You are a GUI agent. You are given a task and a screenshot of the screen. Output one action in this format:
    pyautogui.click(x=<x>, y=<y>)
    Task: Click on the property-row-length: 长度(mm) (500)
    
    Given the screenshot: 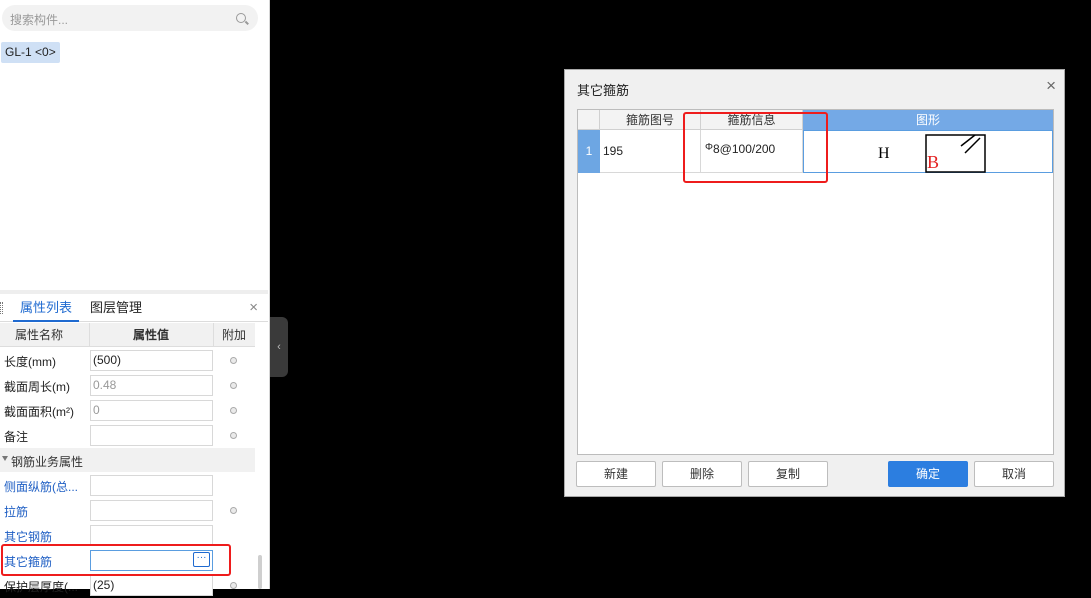 What is the action you would take?
    pyautogui.click(x=127, y=360)
    